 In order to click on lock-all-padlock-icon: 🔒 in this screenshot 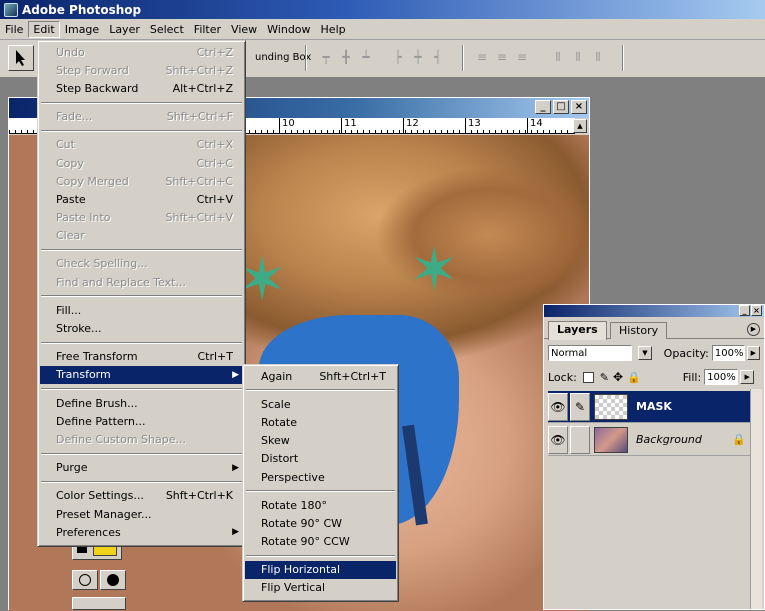, I will do `click(634, 377)`.